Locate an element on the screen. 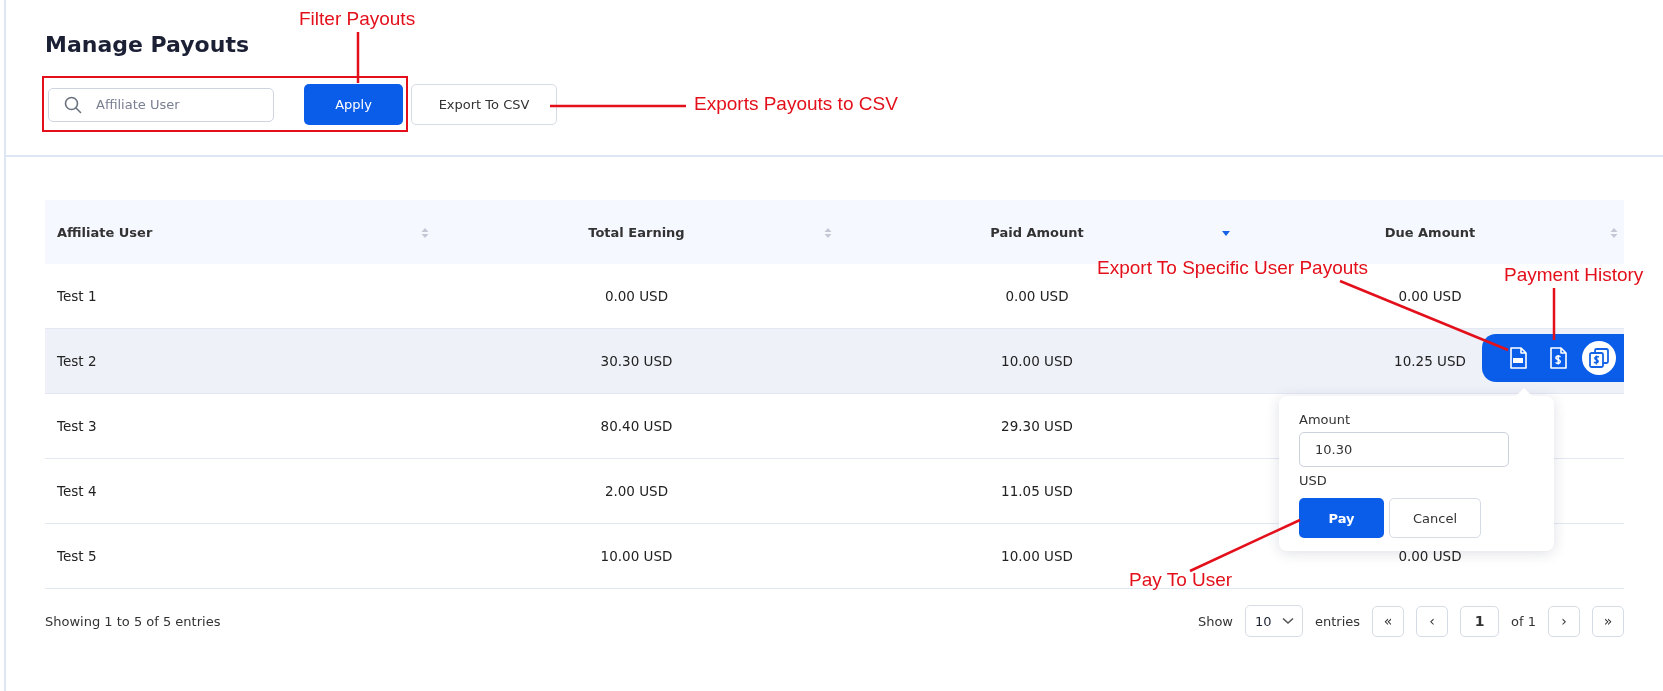  annotation-text: Export To Specific User Payouts is located at coordinates (1233, 268).